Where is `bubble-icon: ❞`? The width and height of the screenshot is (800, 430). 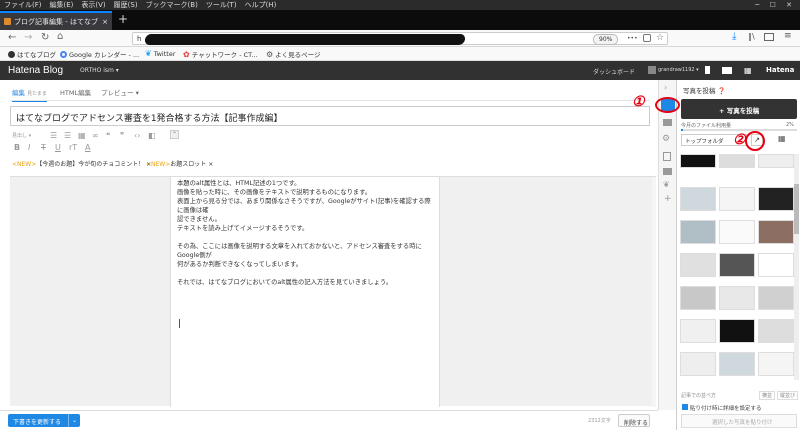
bubble-icon: ❞ is located at coordinates (122, 135).